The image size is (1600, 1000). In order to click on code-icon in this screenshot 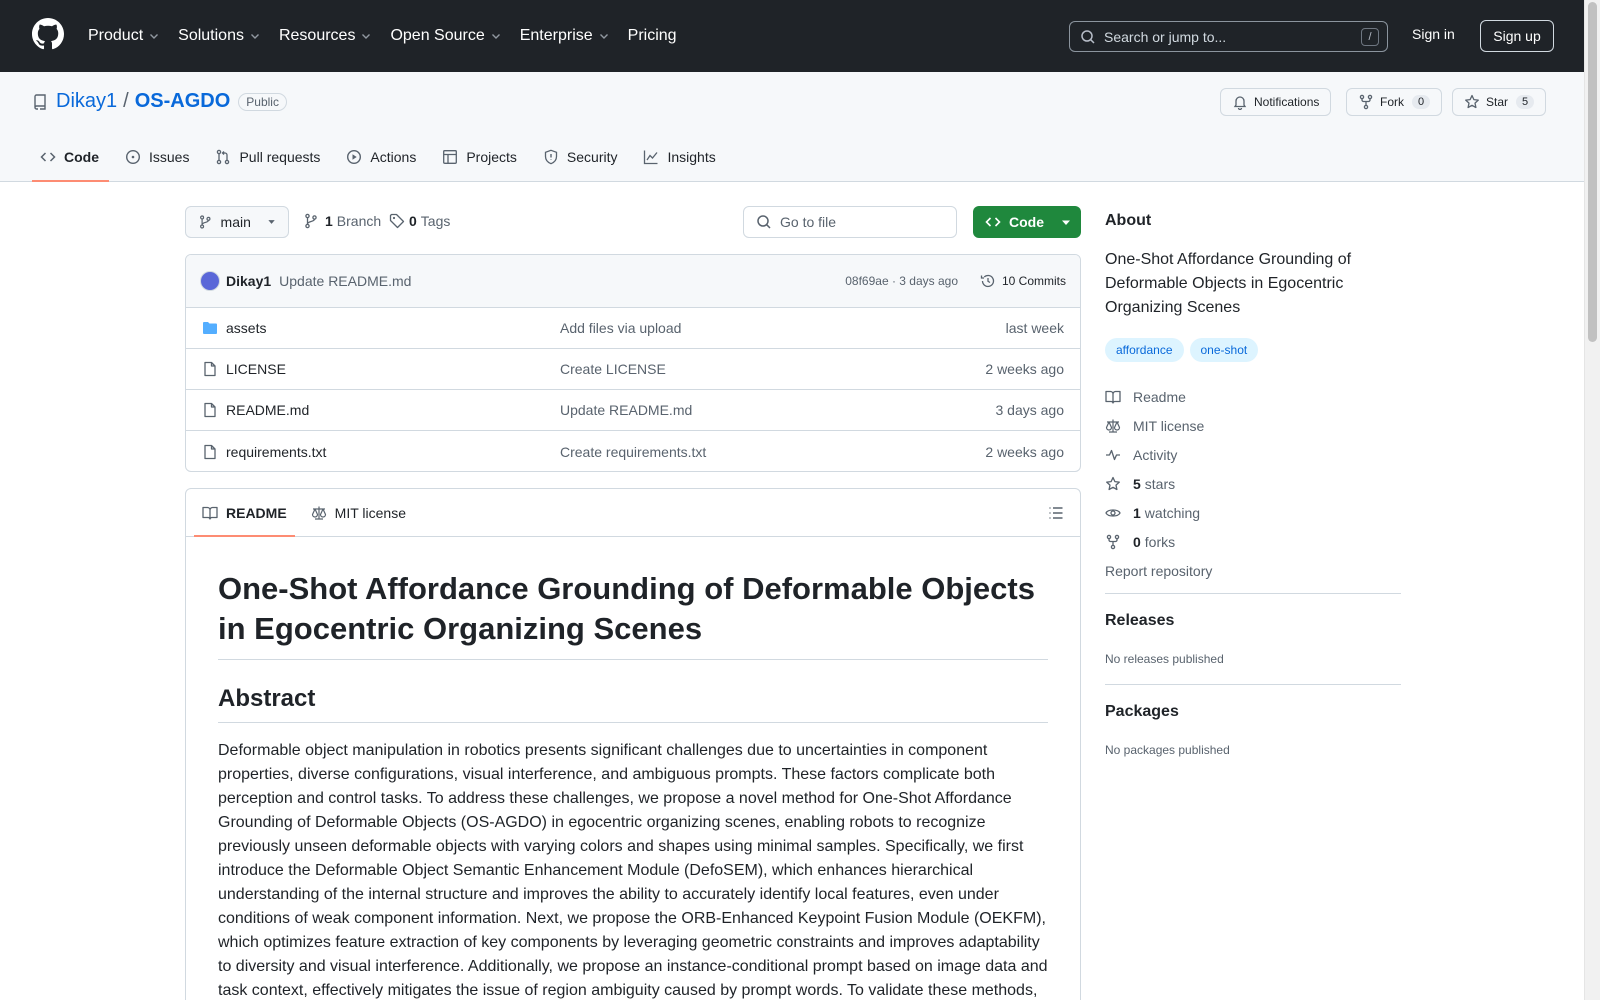, I will do `click(48, 157)`.